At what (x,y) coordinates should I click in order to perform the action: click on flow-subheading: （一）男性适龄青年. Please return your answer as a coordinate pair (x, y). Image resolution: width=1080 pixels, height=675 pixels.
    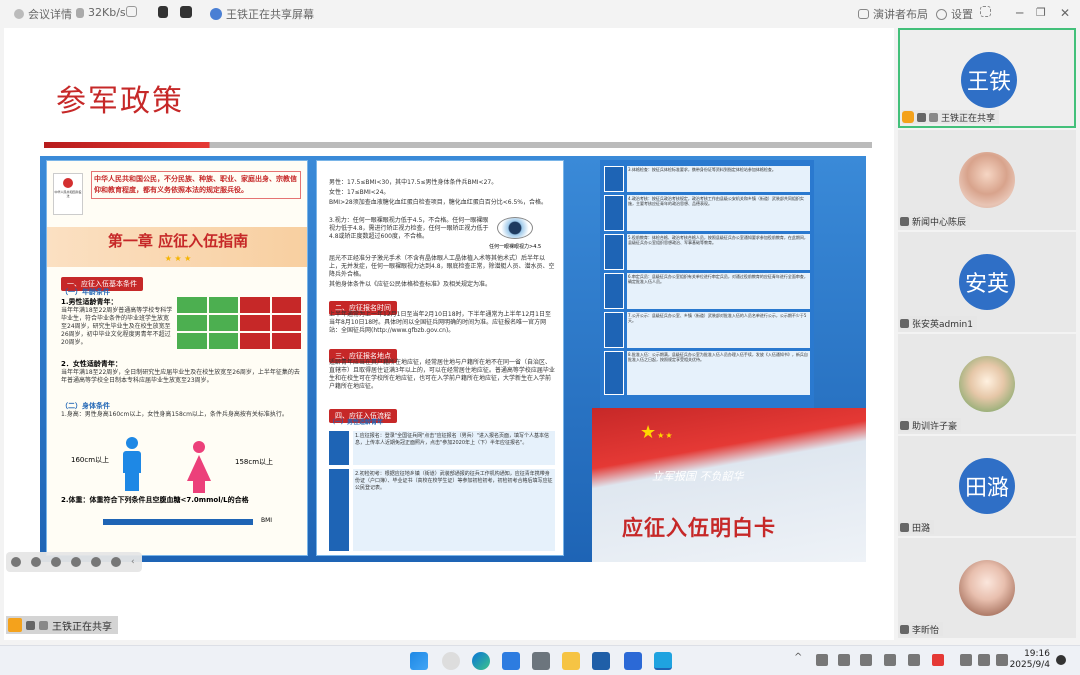
    Looking at the image, I should click on (356, 422).